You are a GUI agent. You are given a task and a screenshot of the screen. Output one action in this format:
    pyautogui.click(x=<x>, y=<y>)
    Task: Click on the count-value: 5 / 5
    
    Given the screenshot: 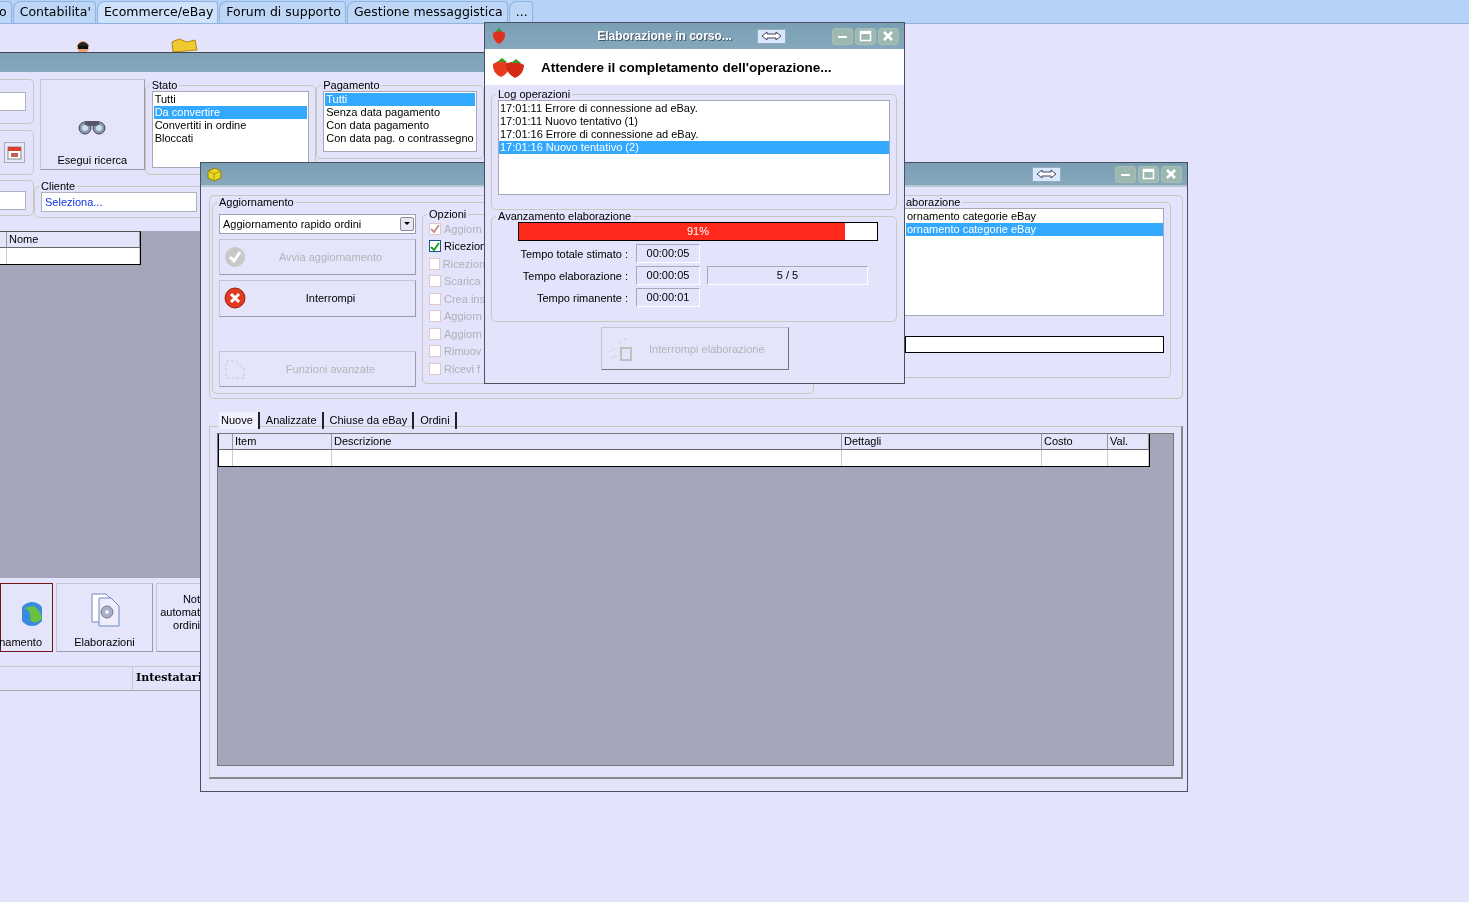 What is the action you would take?
    pyautogui.click(x=787, y=275)
    